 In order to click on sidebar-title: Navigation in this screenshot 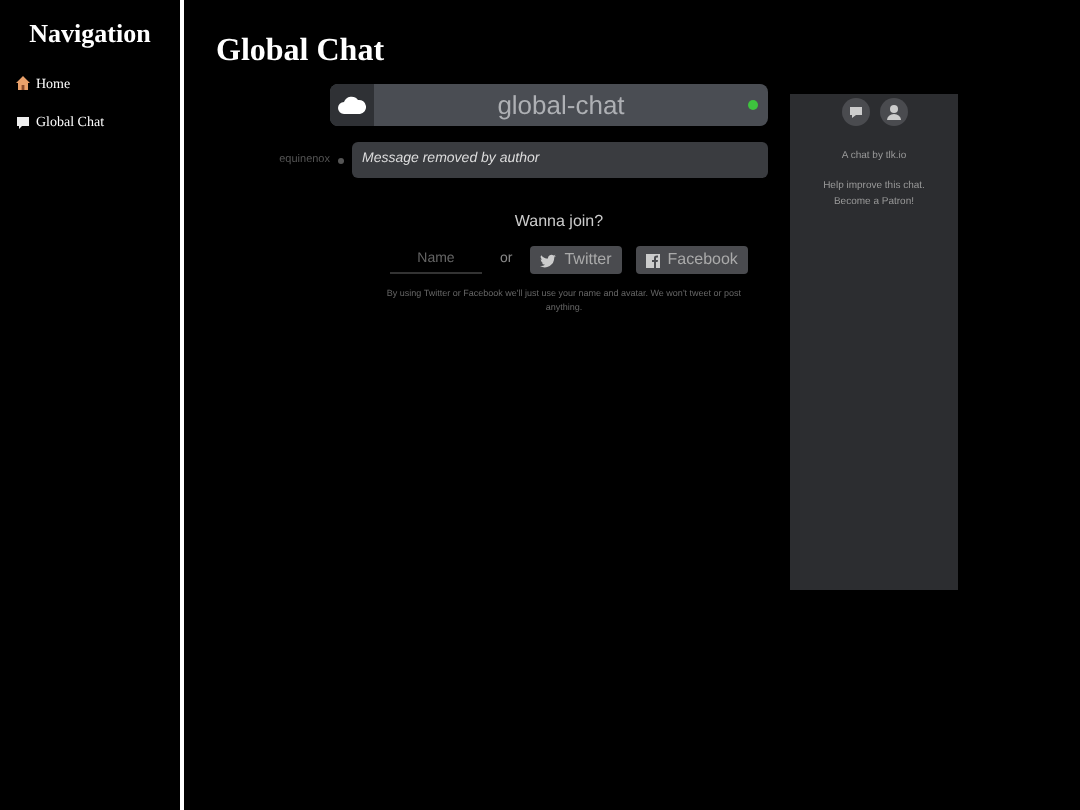, I will do `click(90, 34)`.